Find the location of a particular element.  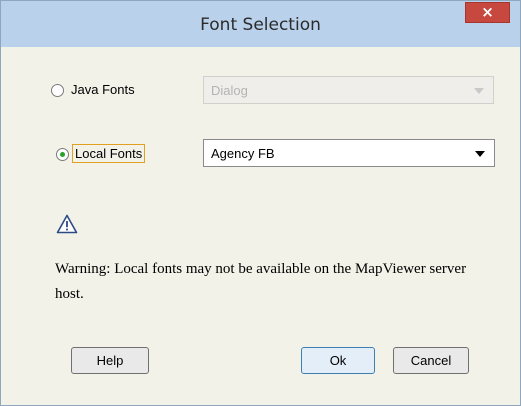

local-fonts-label: Local Fonts is located at coordinates (109, 153).